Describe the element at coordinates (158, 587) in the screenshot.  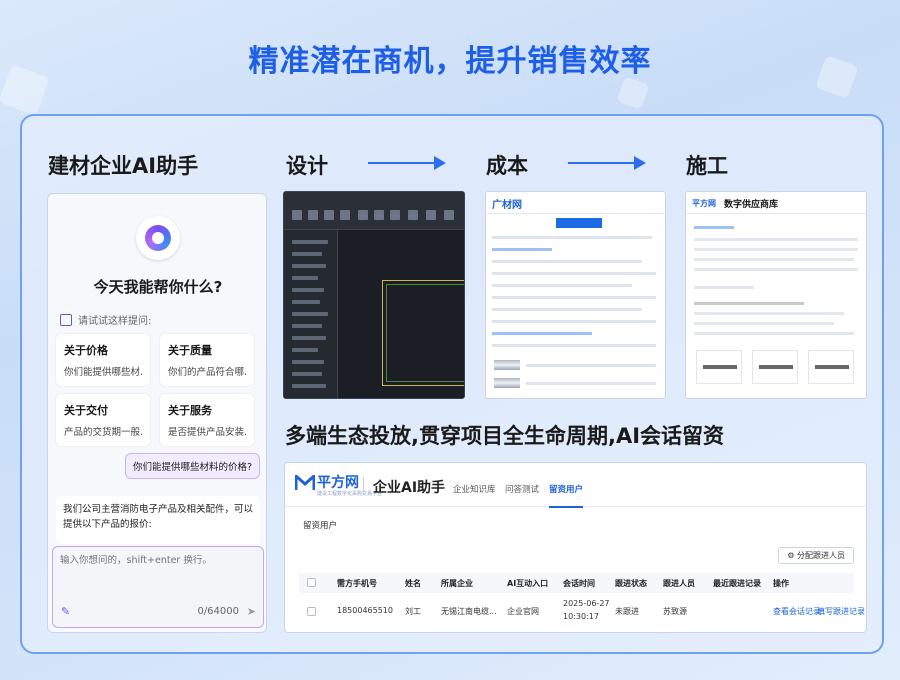
I see `chat-input-box: ✎ 0/64000 ➤` at that location.